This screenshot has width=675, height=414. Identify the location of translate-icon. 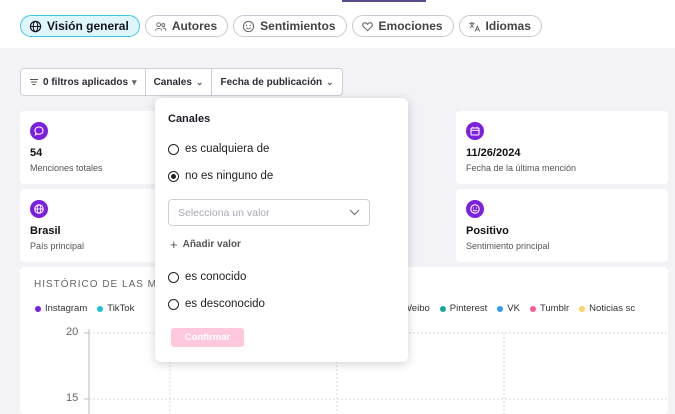
(474, 26).